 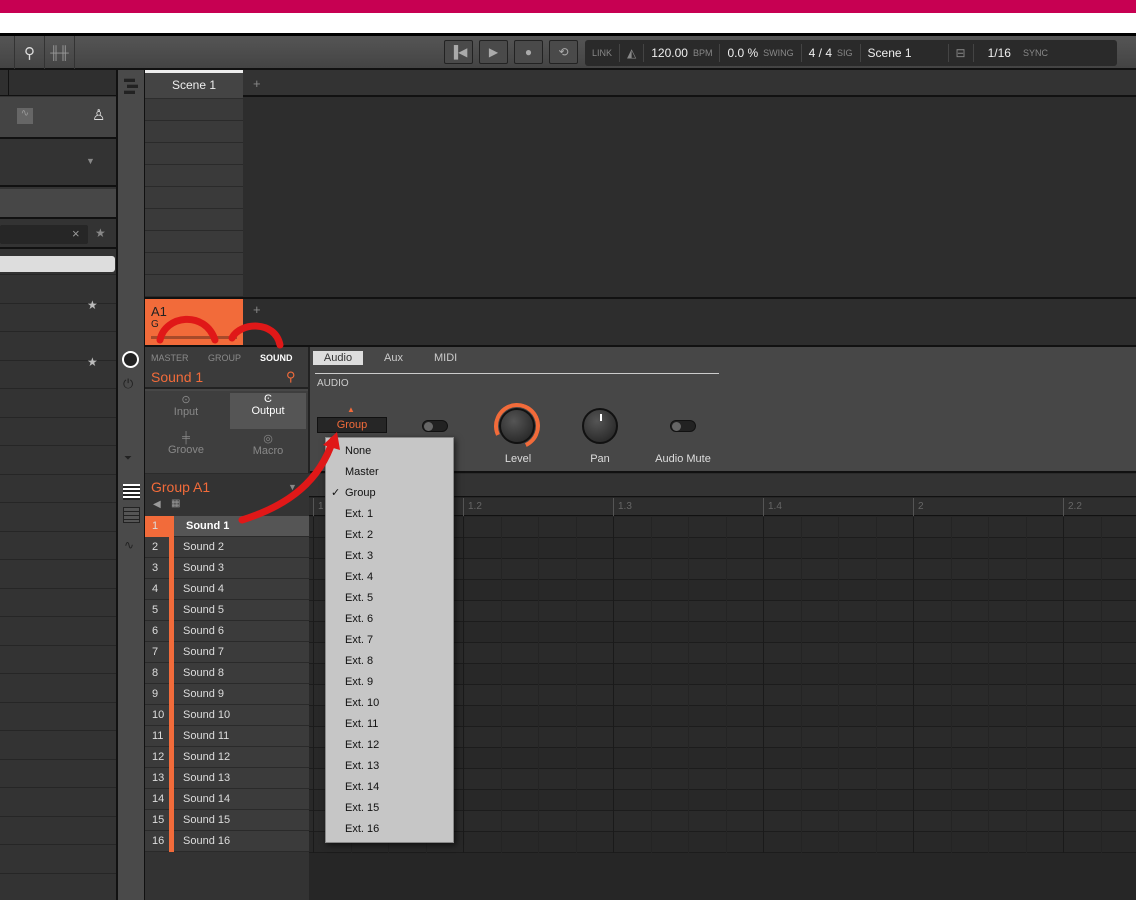 I want to click on annotation-arrowhead, so click(x=331, y=441).